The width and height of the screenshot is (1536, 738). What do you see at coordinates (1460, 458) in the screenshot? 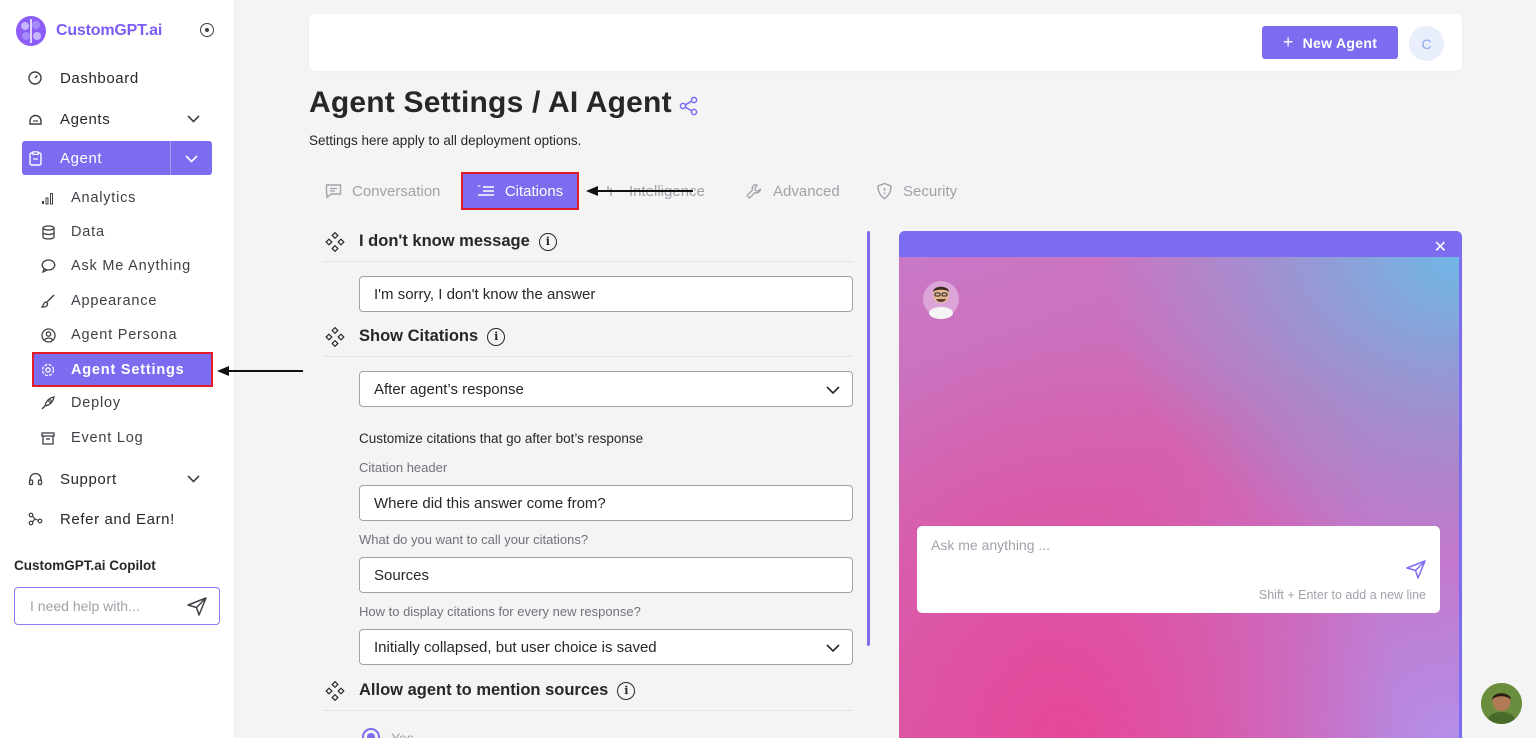
I see `preview-scrollbar` at bounding box center [1460, 458].